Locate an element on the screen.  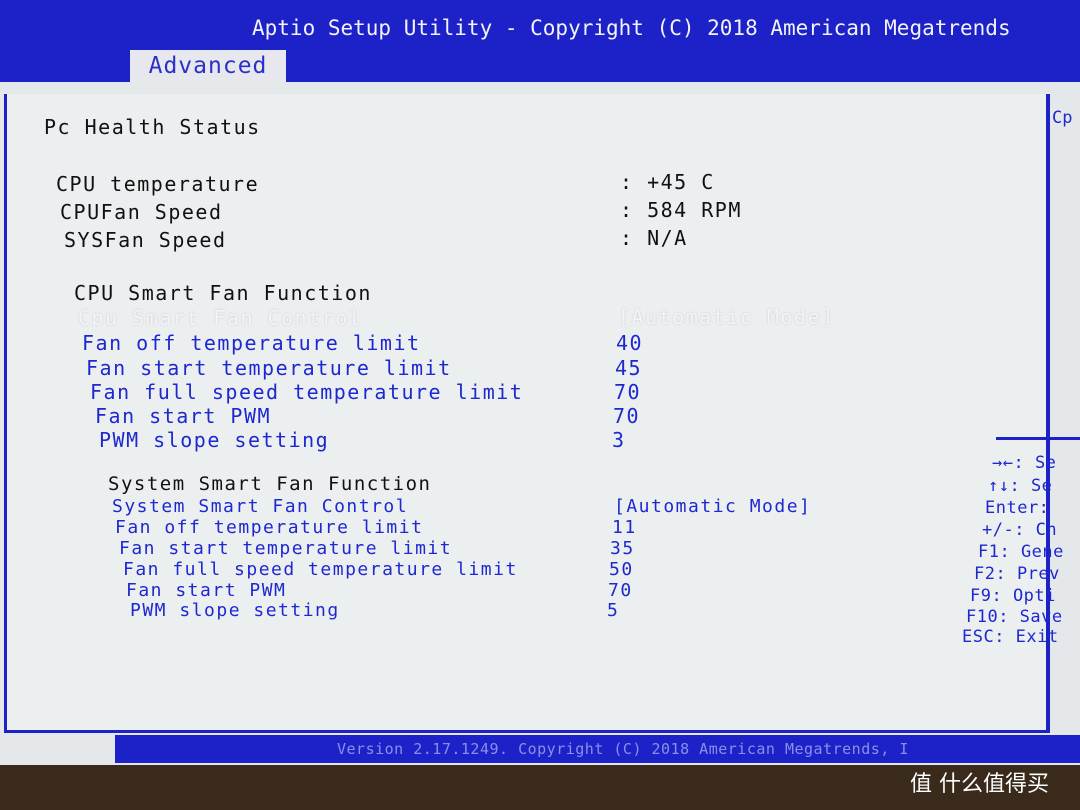
page-title: Pc Health Status is located at coordinates (152, 127).